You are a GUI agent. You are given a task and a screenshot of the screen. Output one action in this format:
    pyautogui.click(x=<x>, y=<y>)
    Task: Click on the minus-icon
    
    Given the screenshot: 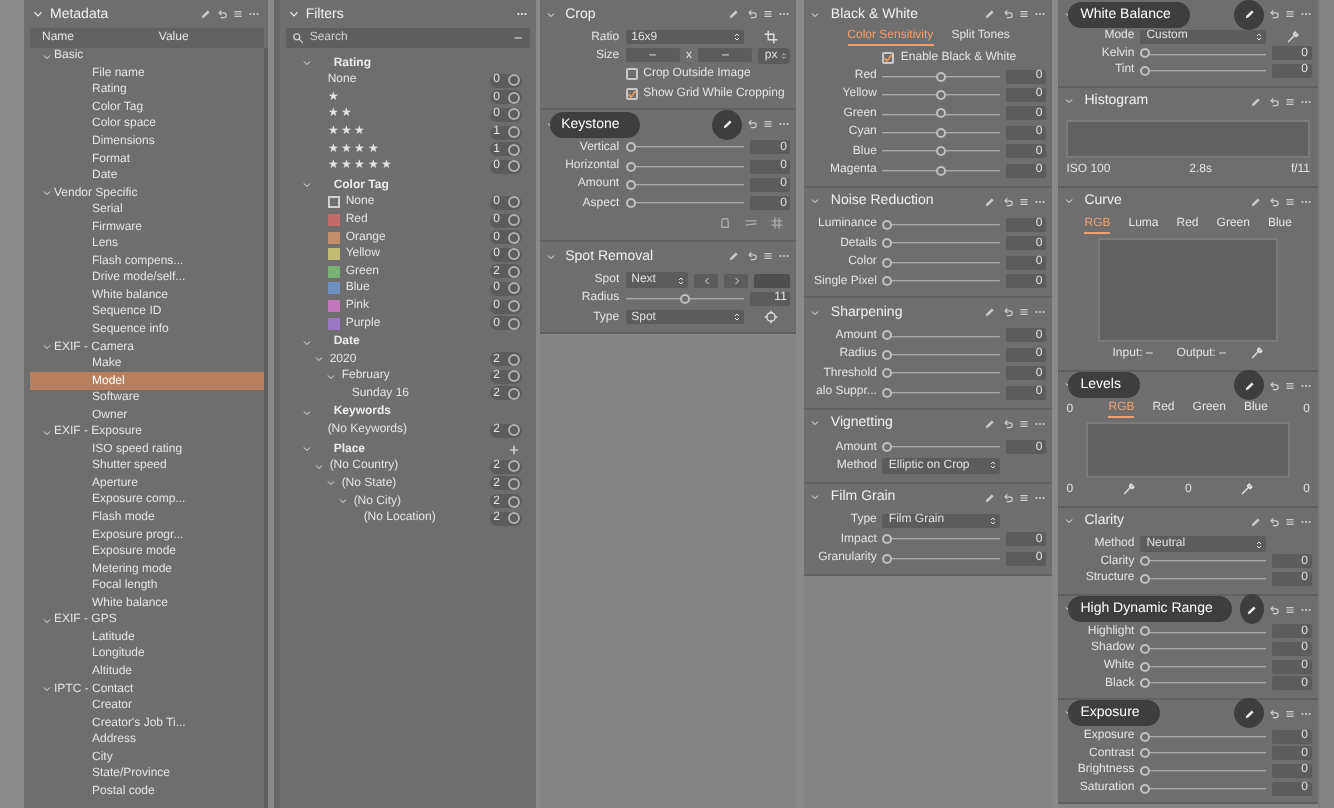 What is the action you would take?
    pyautogui.click(x=517, y=38)
    